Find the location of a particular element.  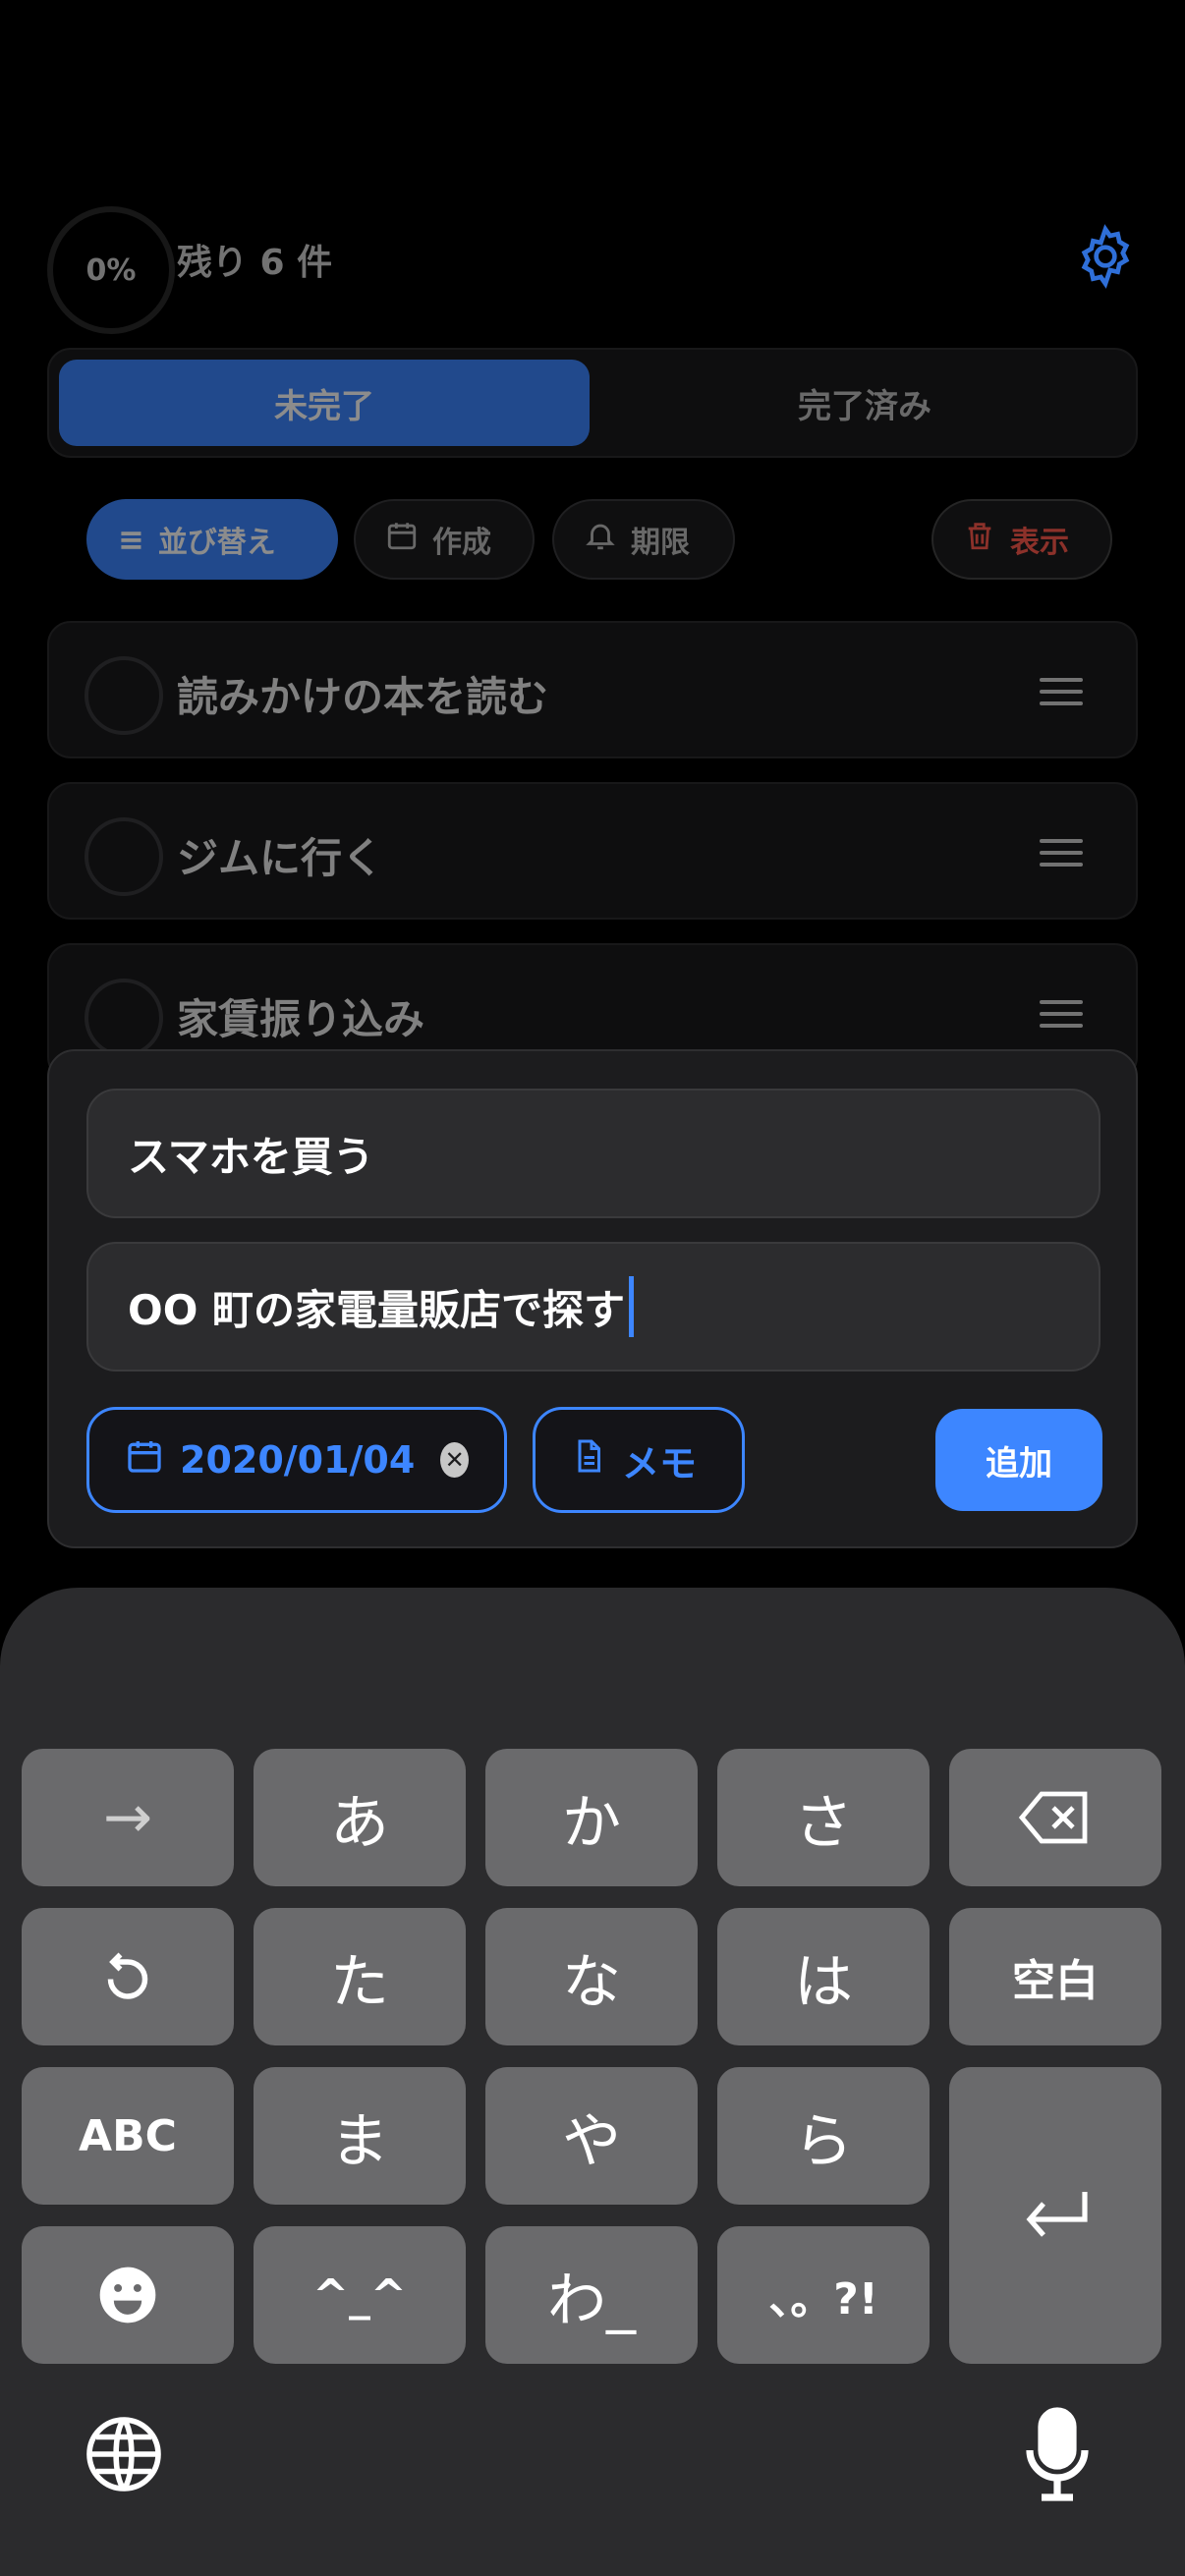

status-segmented-control: 未完了 完了済み is located at coordinates (592, 403).